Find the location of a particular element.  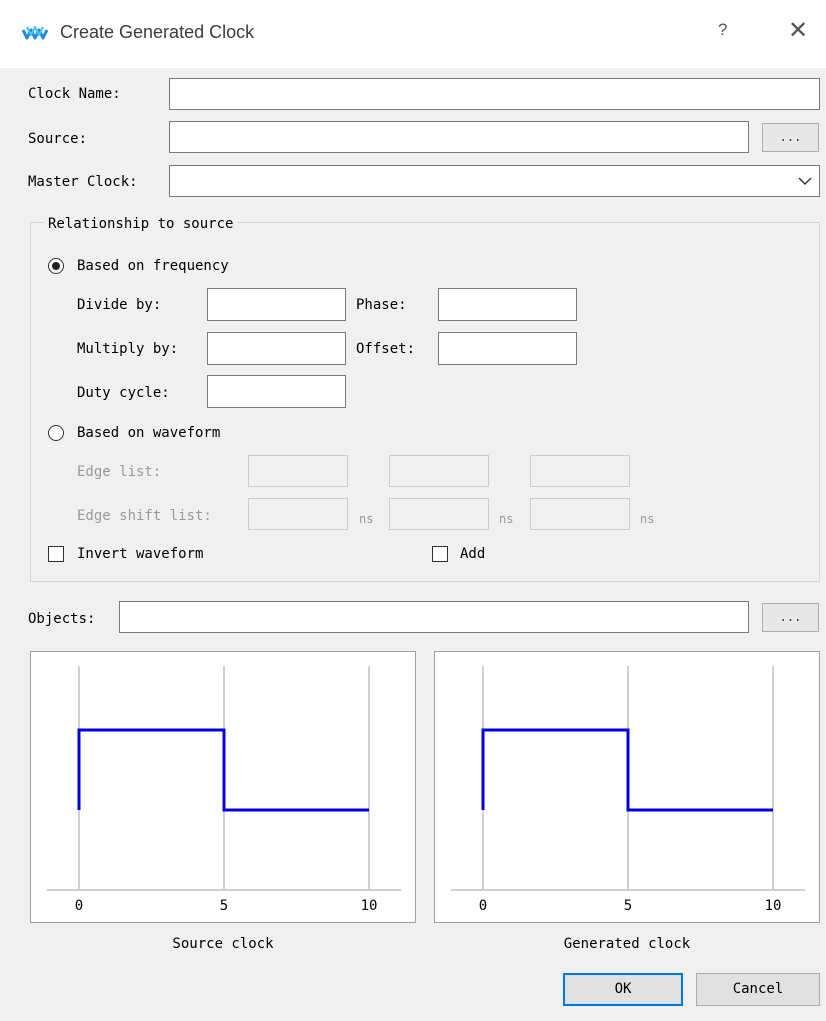

frequency-radio-label: Based on frequency is located at coordinates (153, 266).